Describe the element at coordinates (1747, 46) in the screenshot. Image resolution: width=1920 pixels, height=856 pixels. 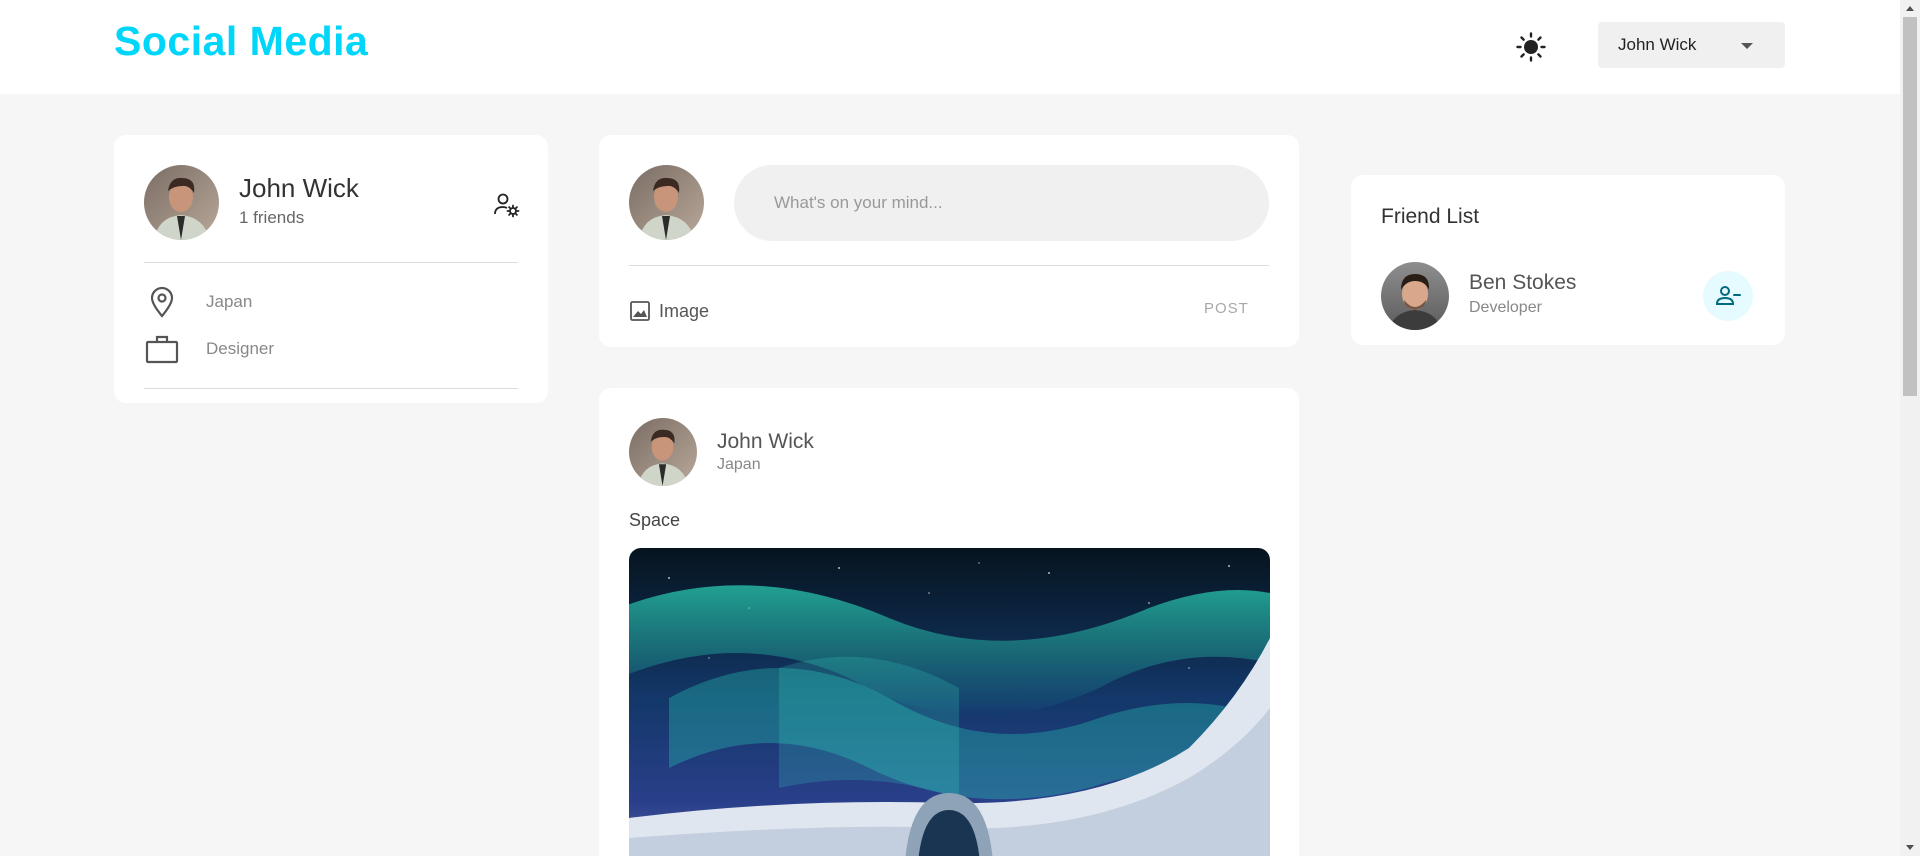
I see `chevron-down-icon` at that location.